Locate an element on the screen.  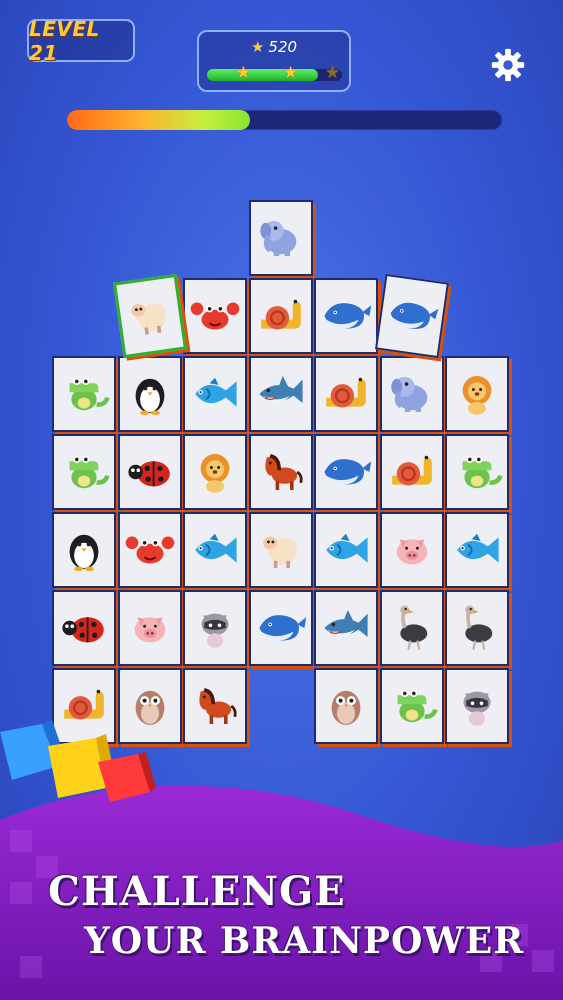
star-progress-fill is located at coordinates (262, 75).